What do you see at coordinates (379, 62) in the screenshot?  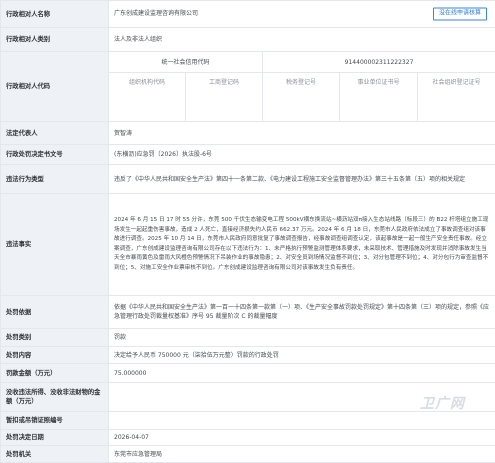 I see `uscc-value: 914400002311222327` at bounding box center [379, 62].